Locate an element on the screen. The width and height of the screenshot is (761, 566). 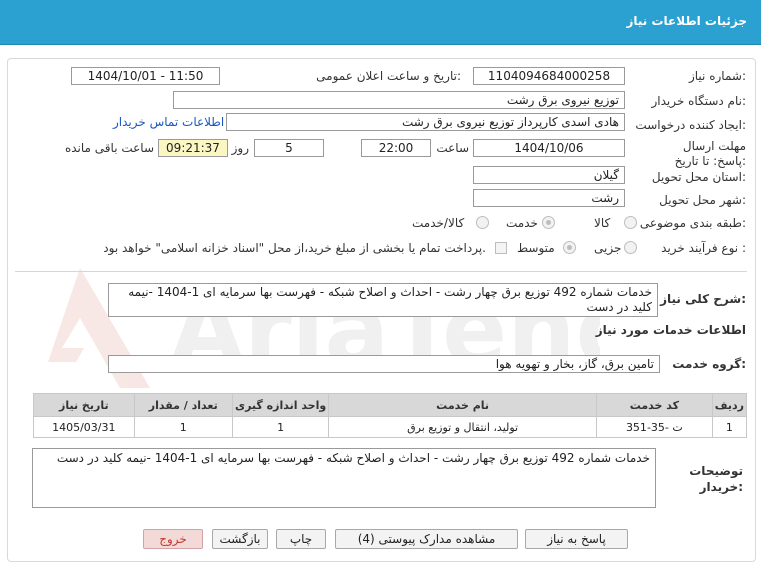
category-goods-label: کالا is located at coordinates (602, 223).